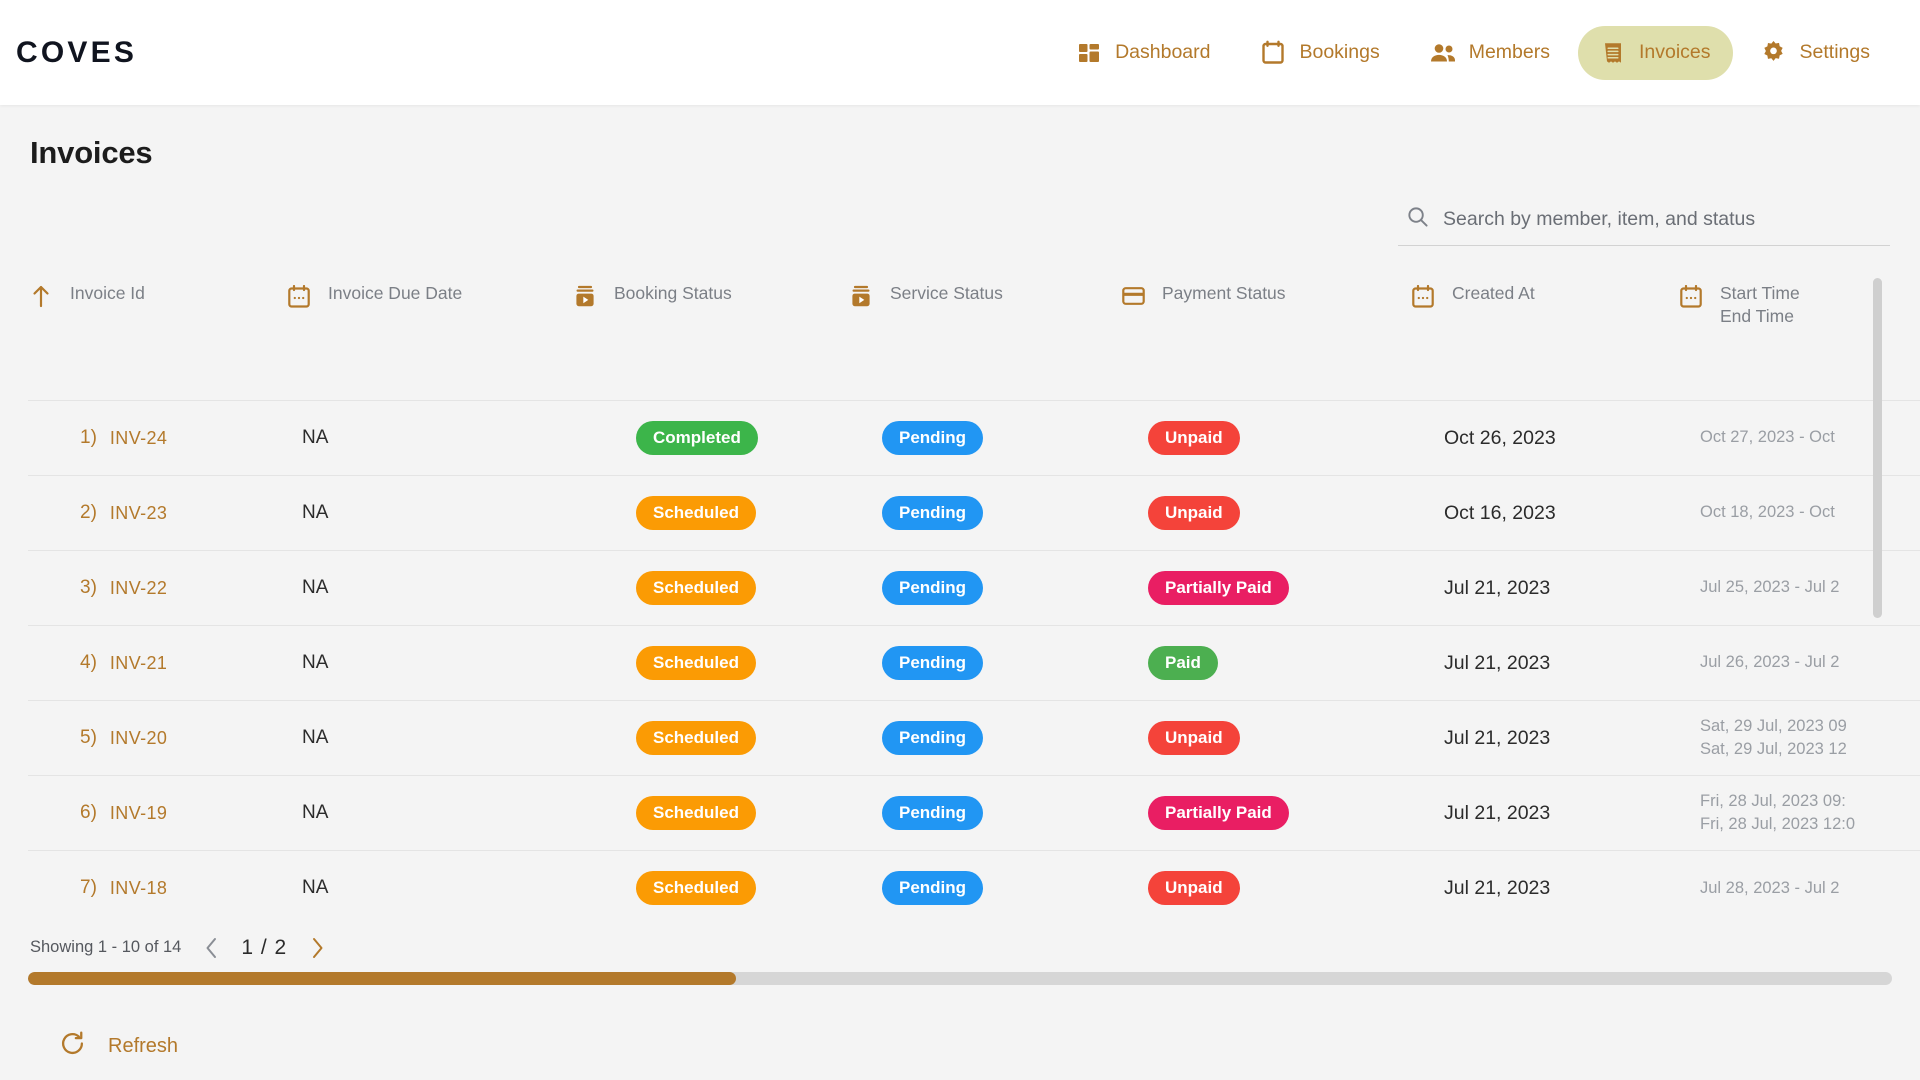 The image size is (1920, 1080). I want to click on column-label-booking-status: Booking Status, so click(673, 293).